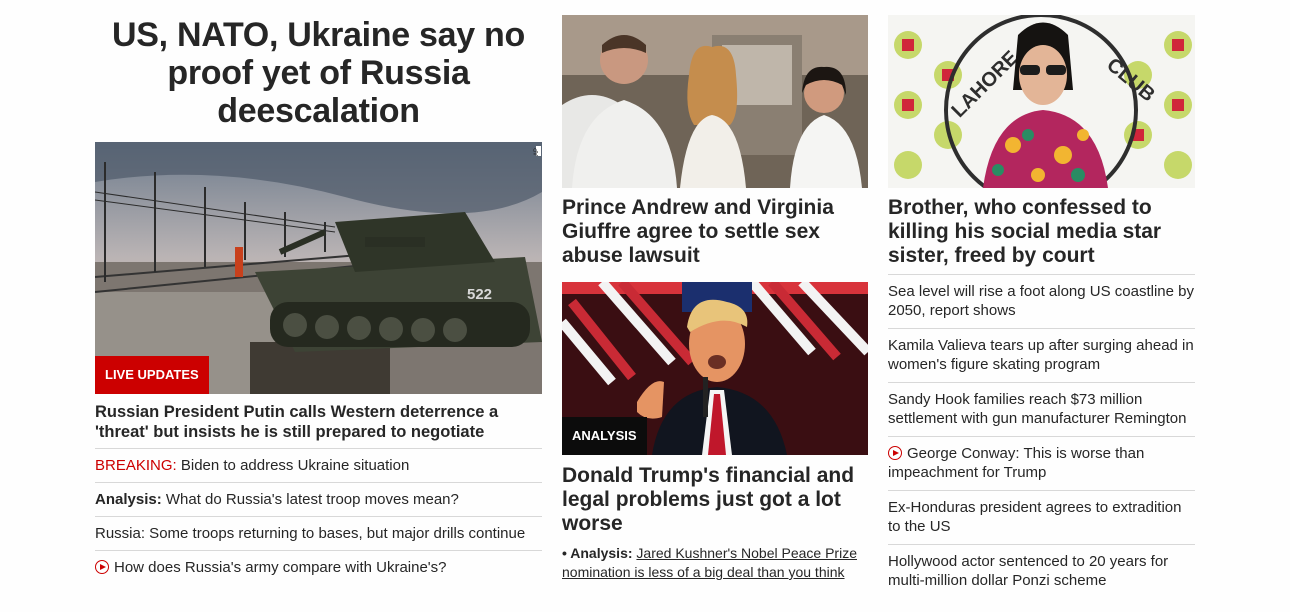 The image size is (1290, 612). I want to click on prince-andrew-photo, so click(715, 101).